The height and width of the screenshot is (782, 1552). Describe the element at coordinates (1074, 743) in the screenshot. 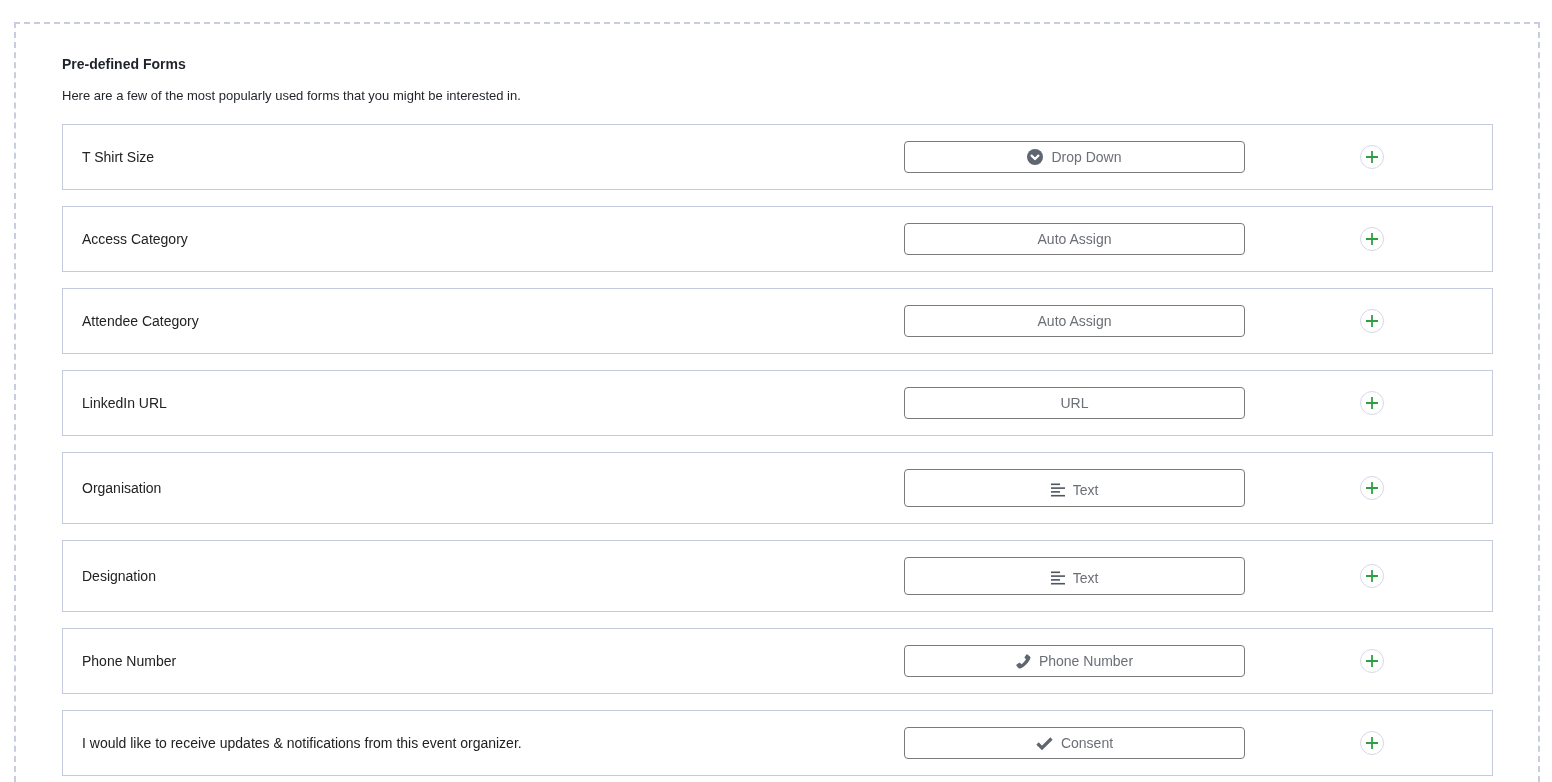

I see `field-type-button: Consent` at that location.